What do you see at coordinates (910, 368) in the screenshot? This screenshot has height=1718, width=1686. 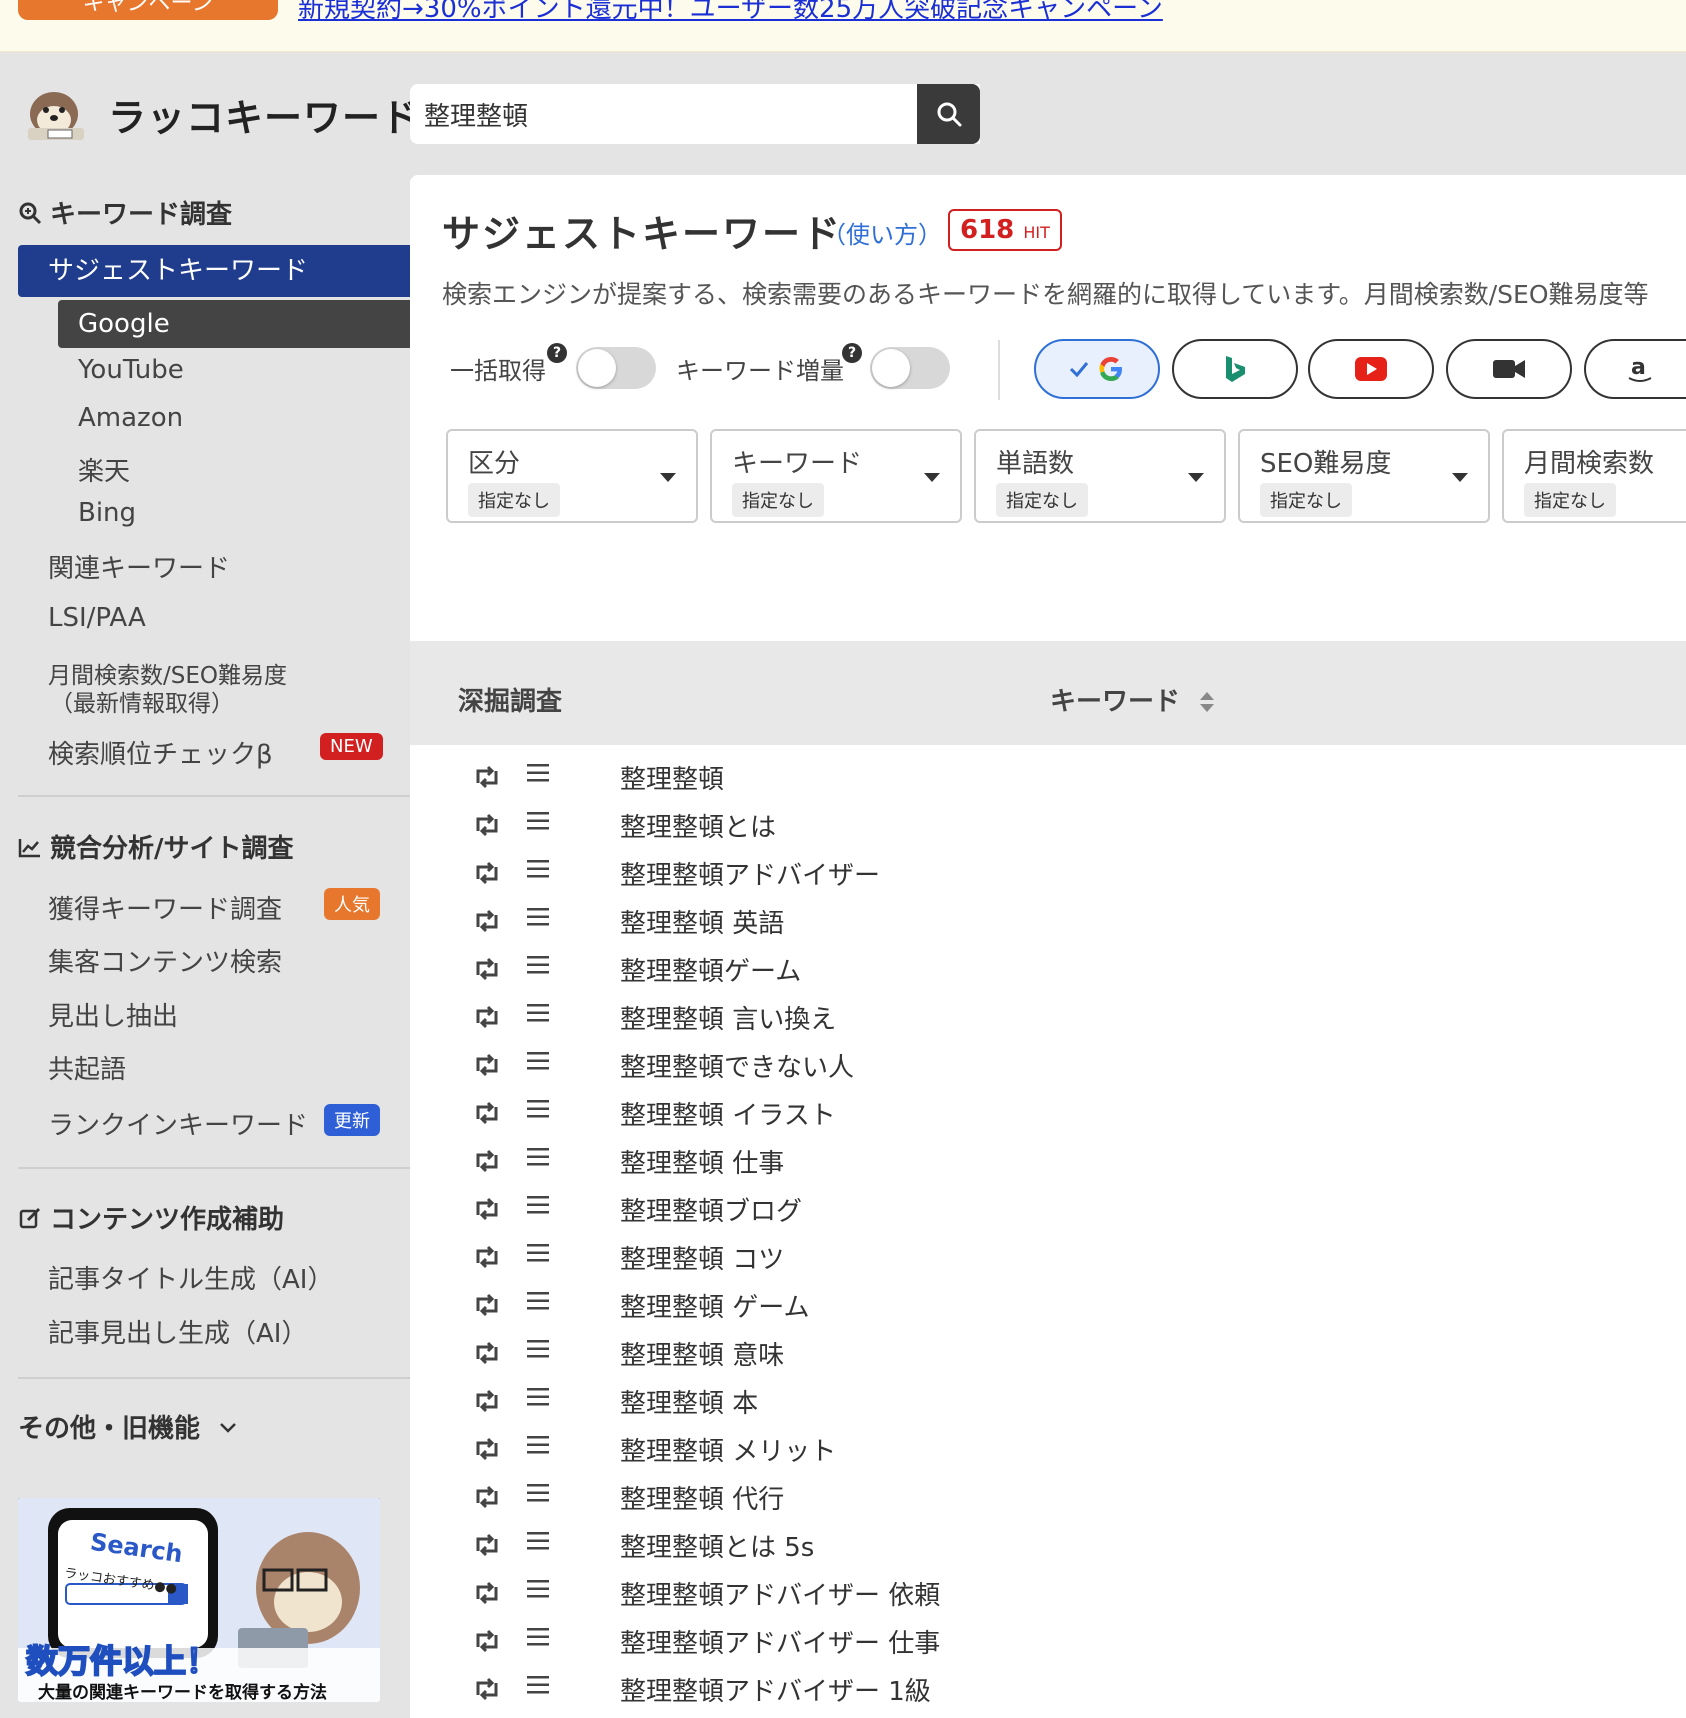 I see `keyword-boost-toggle` at bounding box center [910, 368].